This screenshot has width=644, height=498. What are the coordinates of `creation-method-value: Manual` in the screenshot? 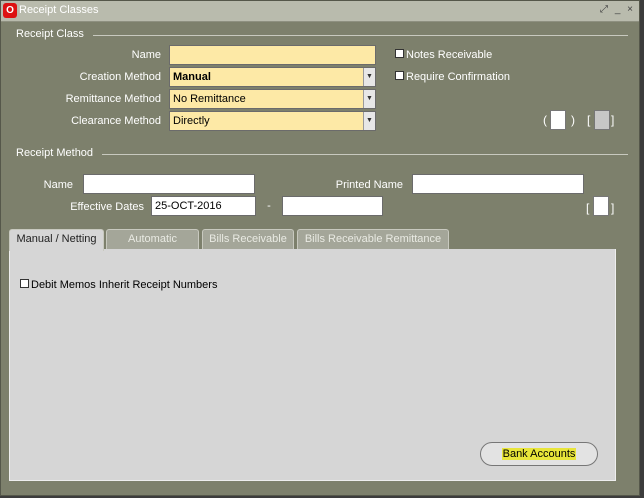 It's located at (192, 77).